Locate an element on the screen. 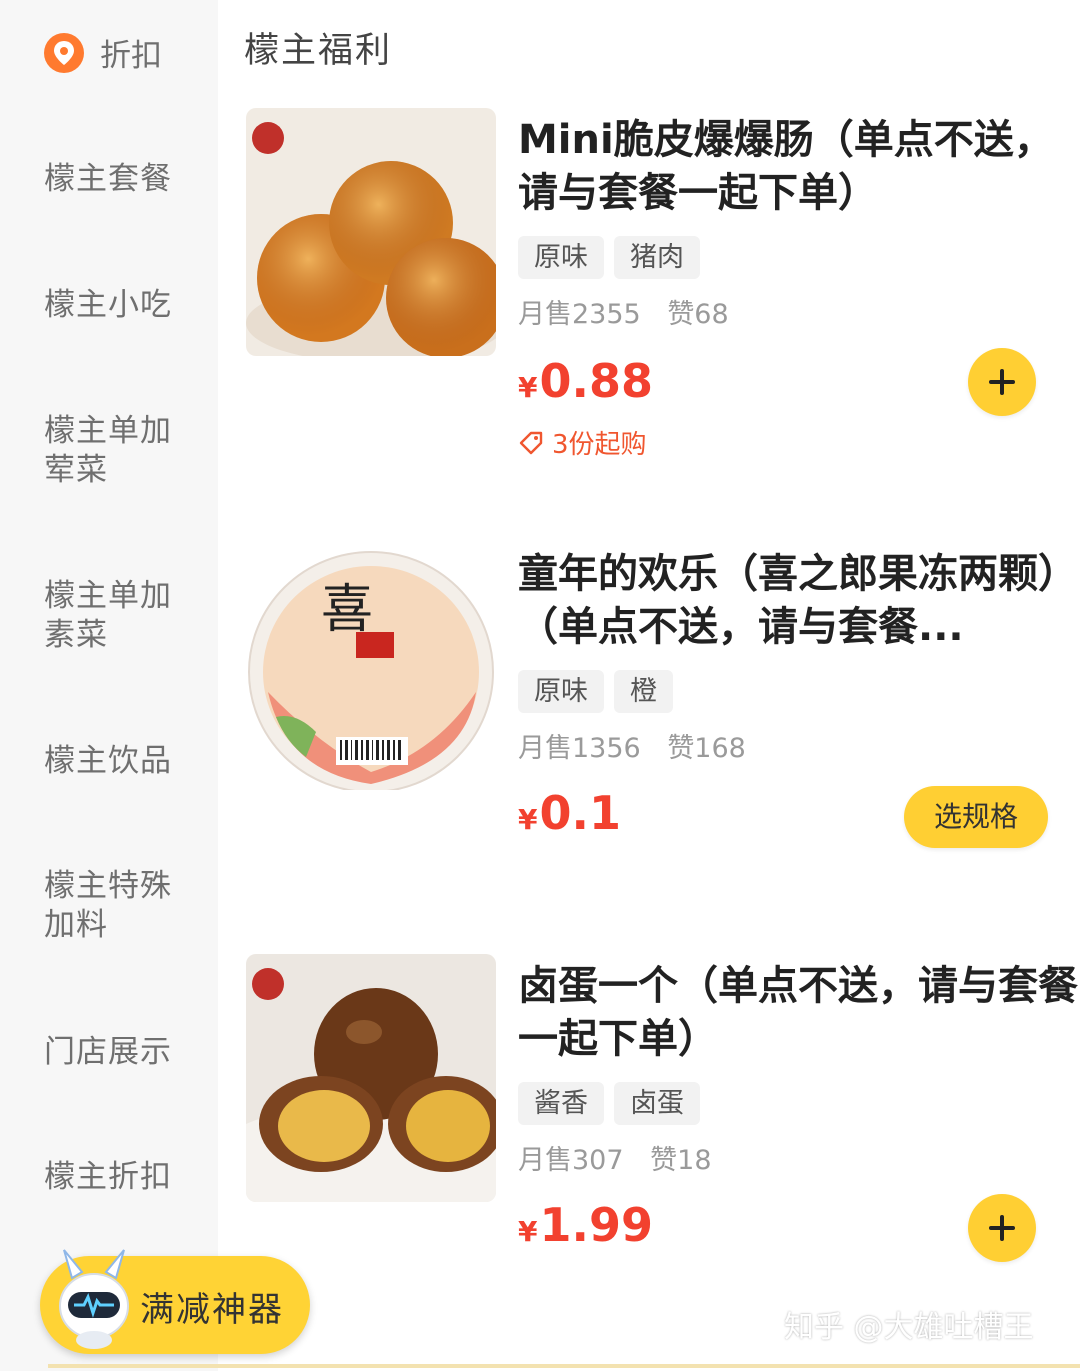 Image resolution: width=1080 pixels, height=1371 pixels. sidebar-item-label: 折扣 is located at coordinates (131, 56).